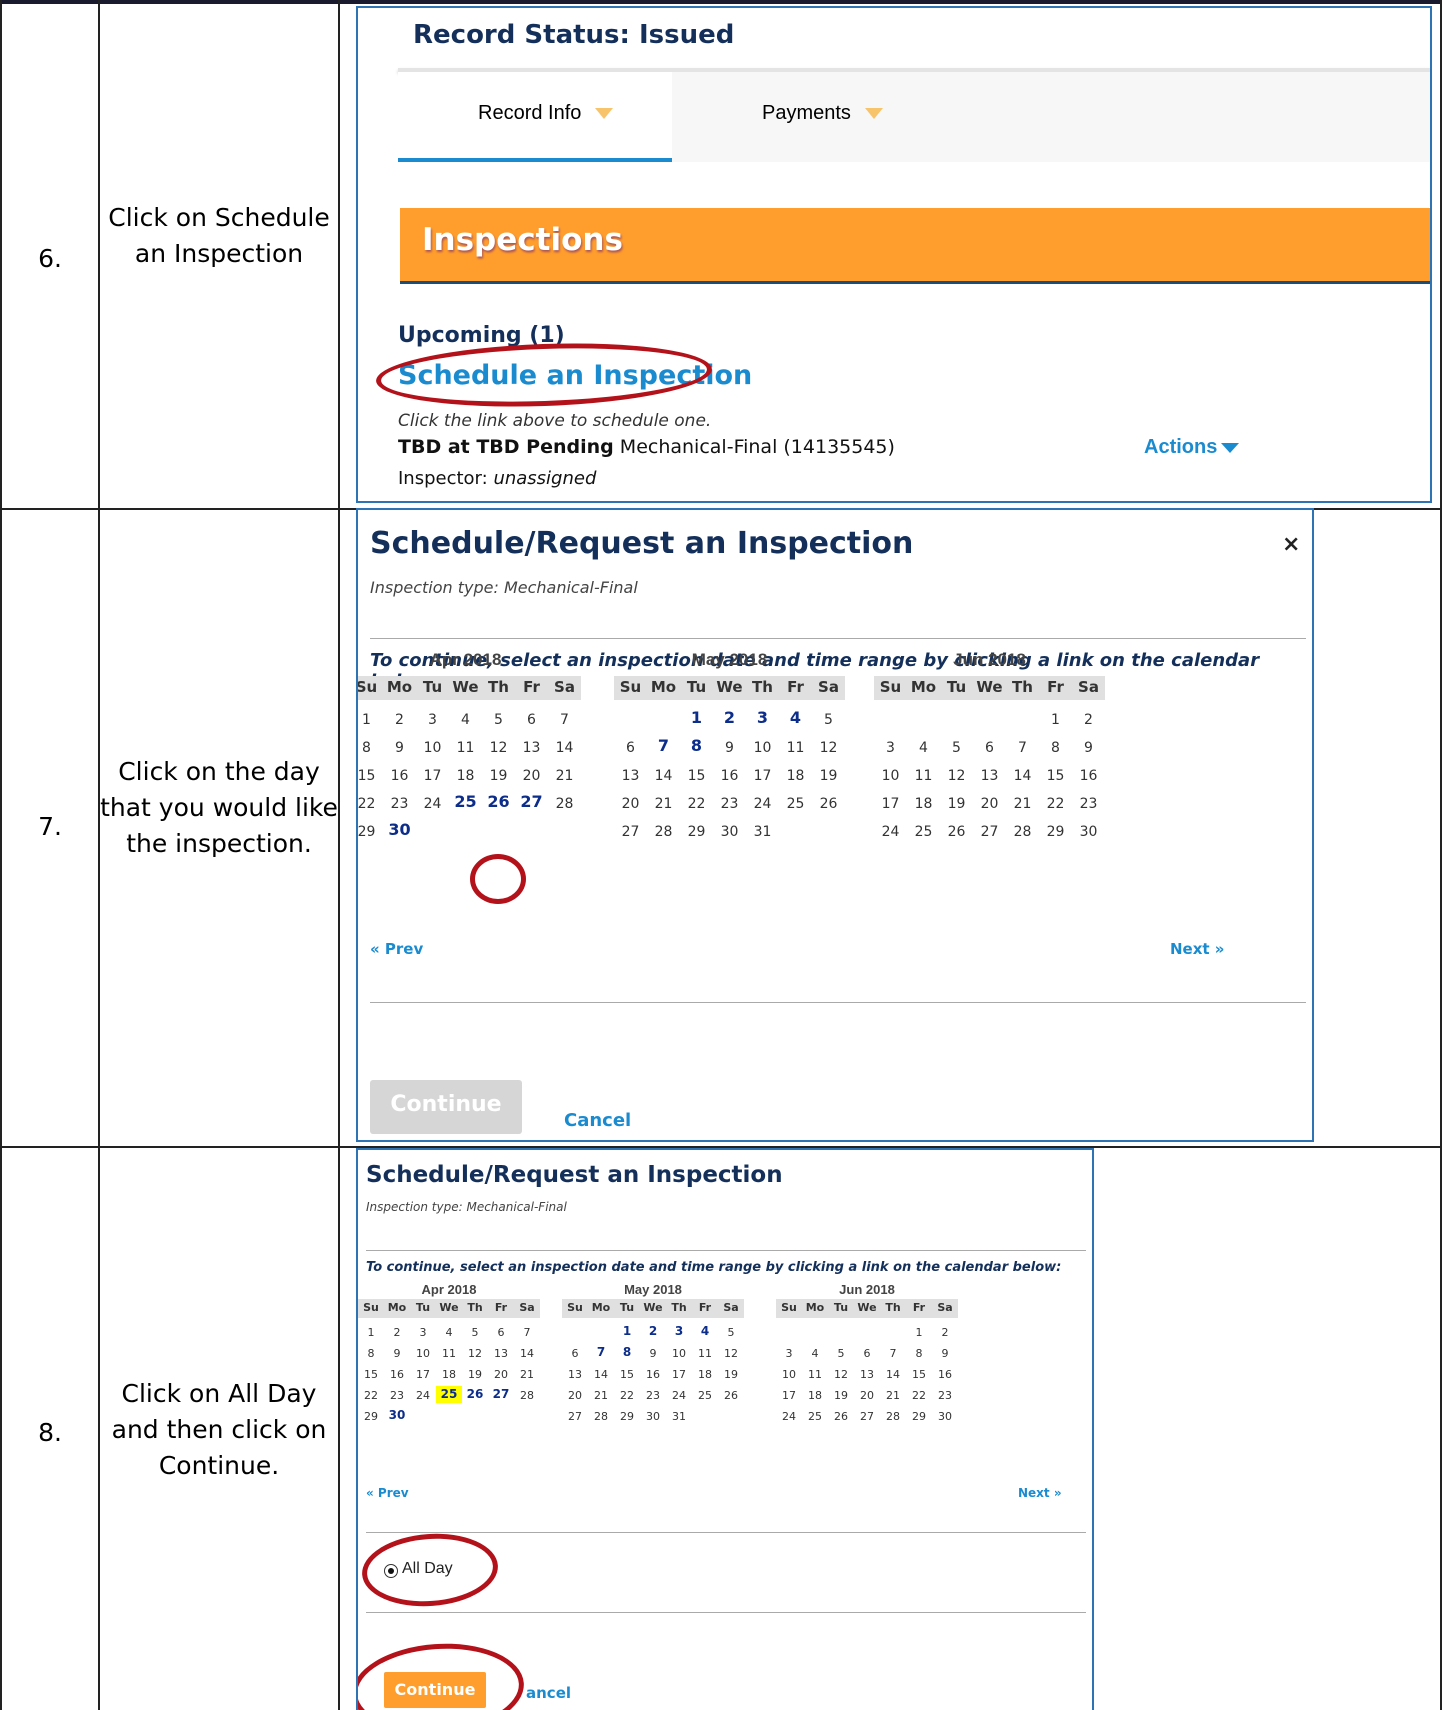 This screenshot has height=1710, width=1442. What do you see at coordinates (497, 478) in the screenshot?
I see `inspector-line: Inspector: unassigned` at bounding box center [497, 478].